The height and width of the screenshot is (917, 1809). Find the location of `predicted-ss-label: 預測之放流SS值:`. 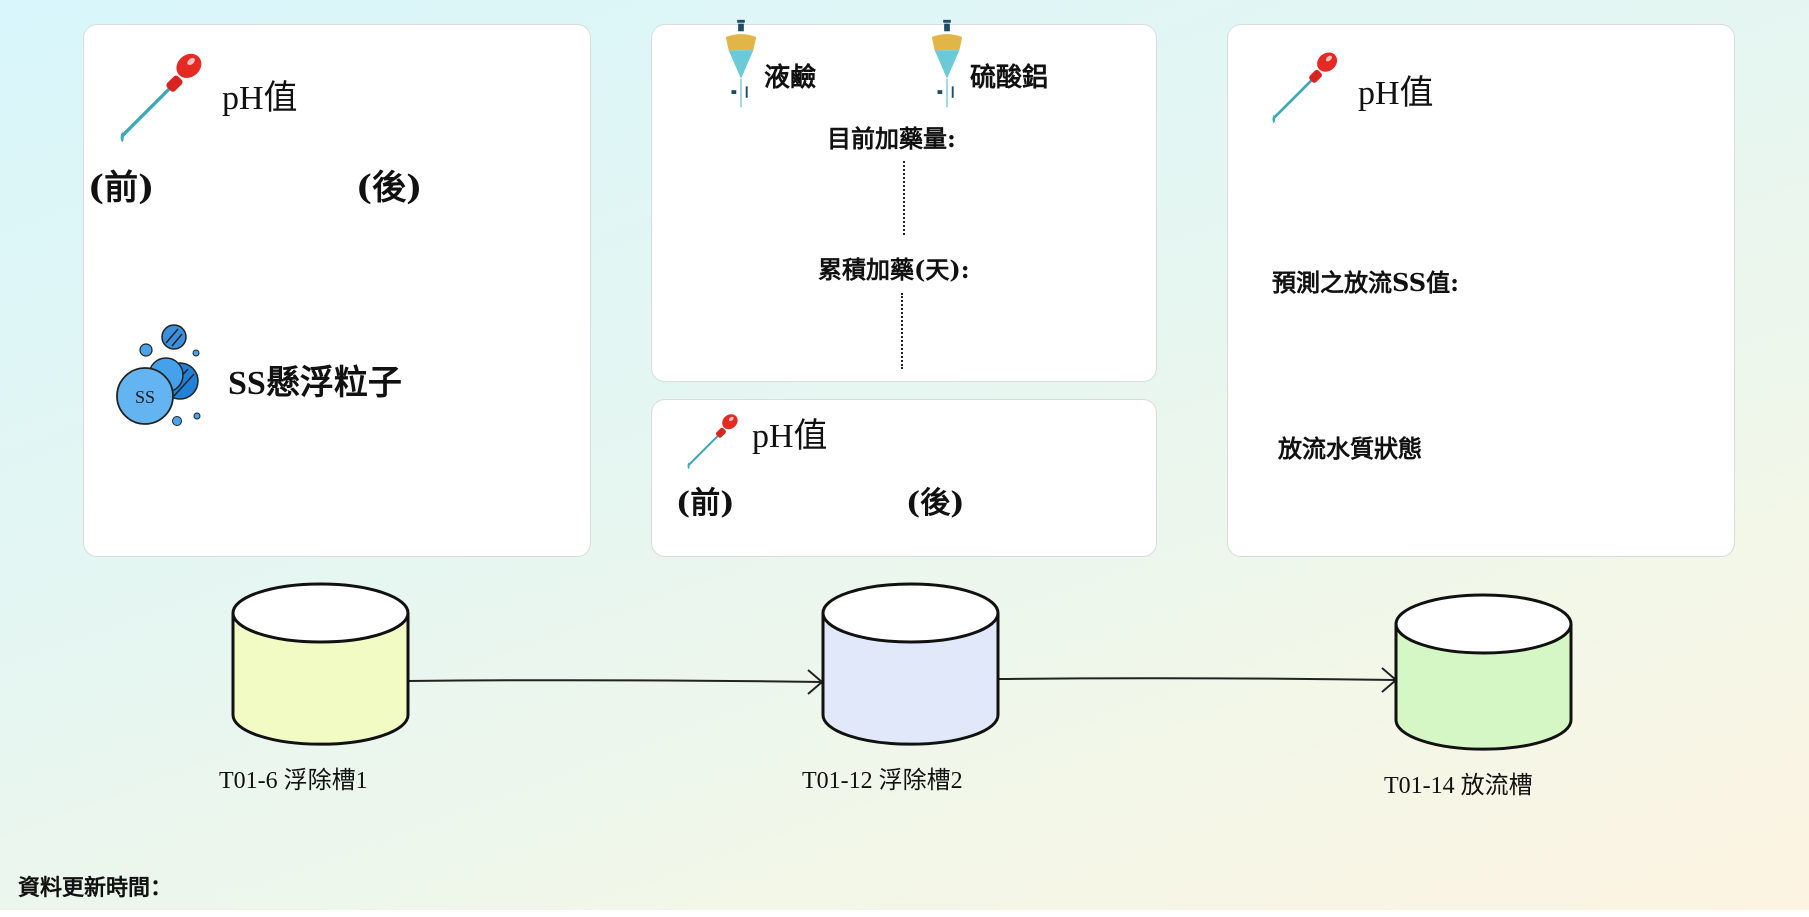

predicted-ss-label: 預測之放流SS值: is located at coordinates (1365, 282).